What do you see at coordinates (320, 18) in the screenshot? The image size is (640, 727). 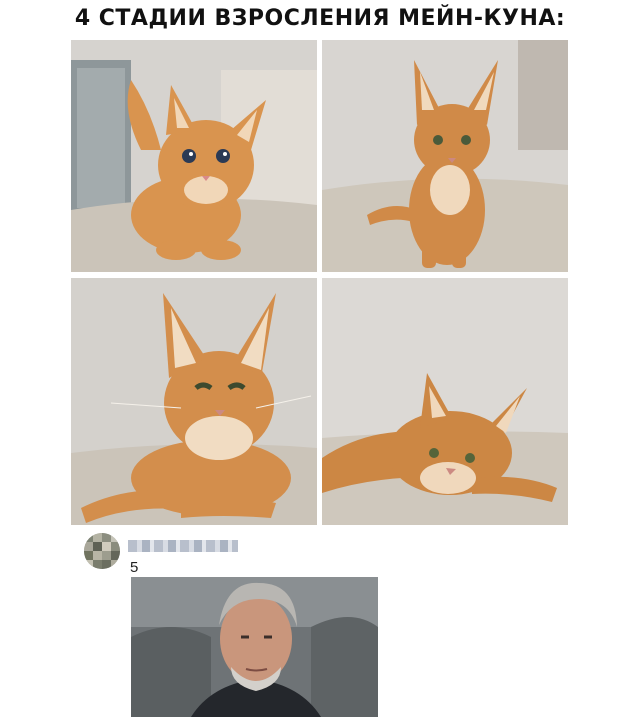 I see `post-title: 4 СТАДИИ ВЗРОСЛЕНИЯ МЕЙН-КУНА:` at bounding box center [320, 18].